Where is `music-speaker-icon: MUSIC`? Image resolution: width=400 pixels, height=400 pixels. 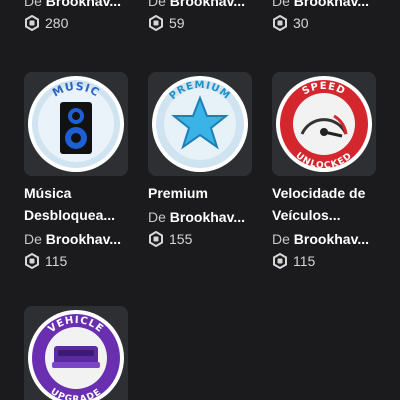
music-speaker-icon: MUSIC is located at coordinates (76, 124).